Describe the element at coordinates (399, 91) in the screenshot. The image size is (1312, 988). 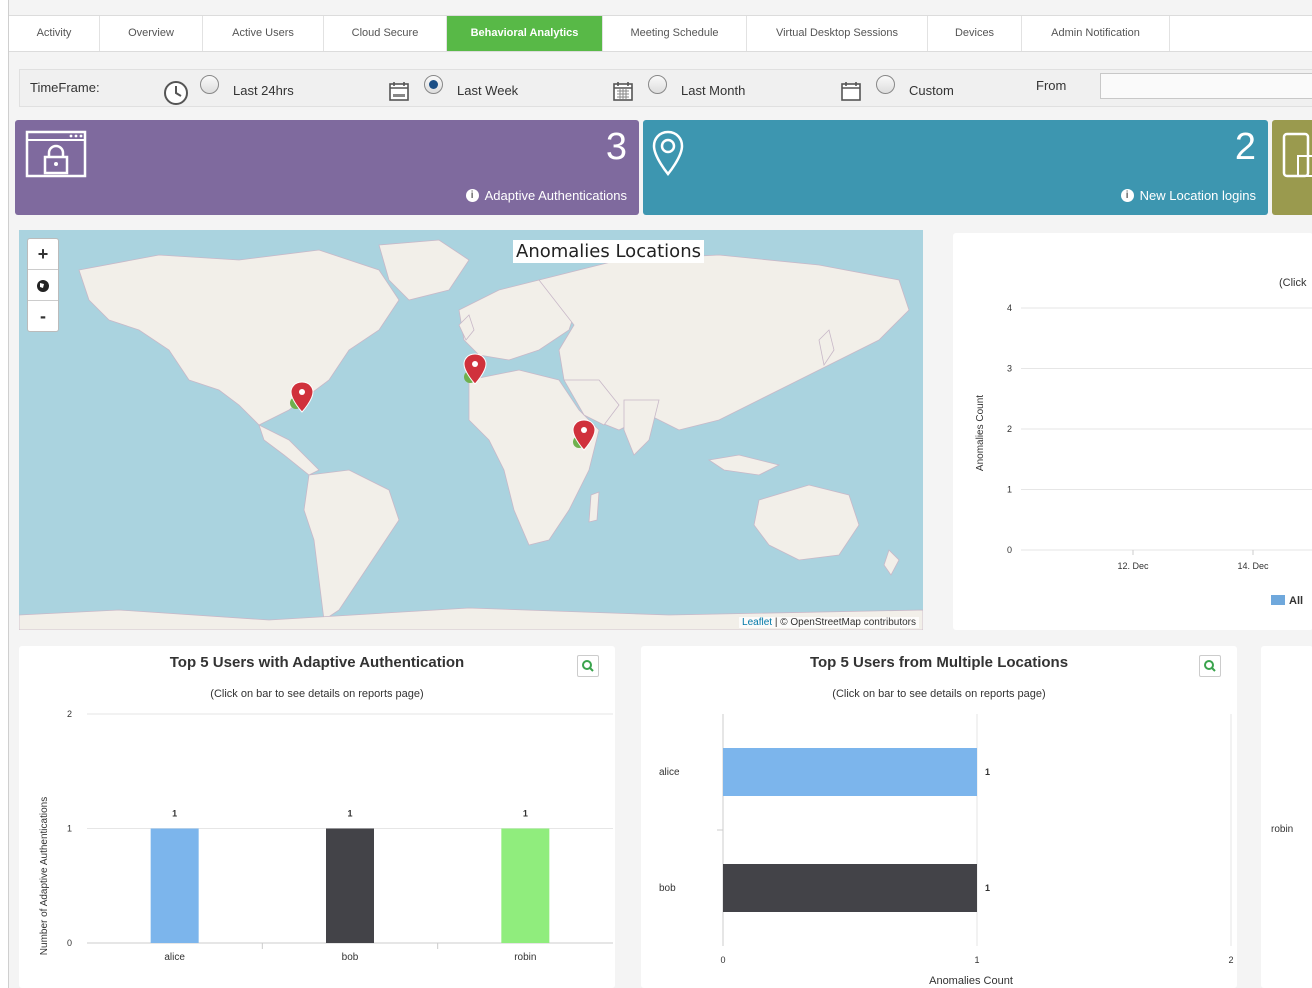
I see `calendar-icon` at that location.